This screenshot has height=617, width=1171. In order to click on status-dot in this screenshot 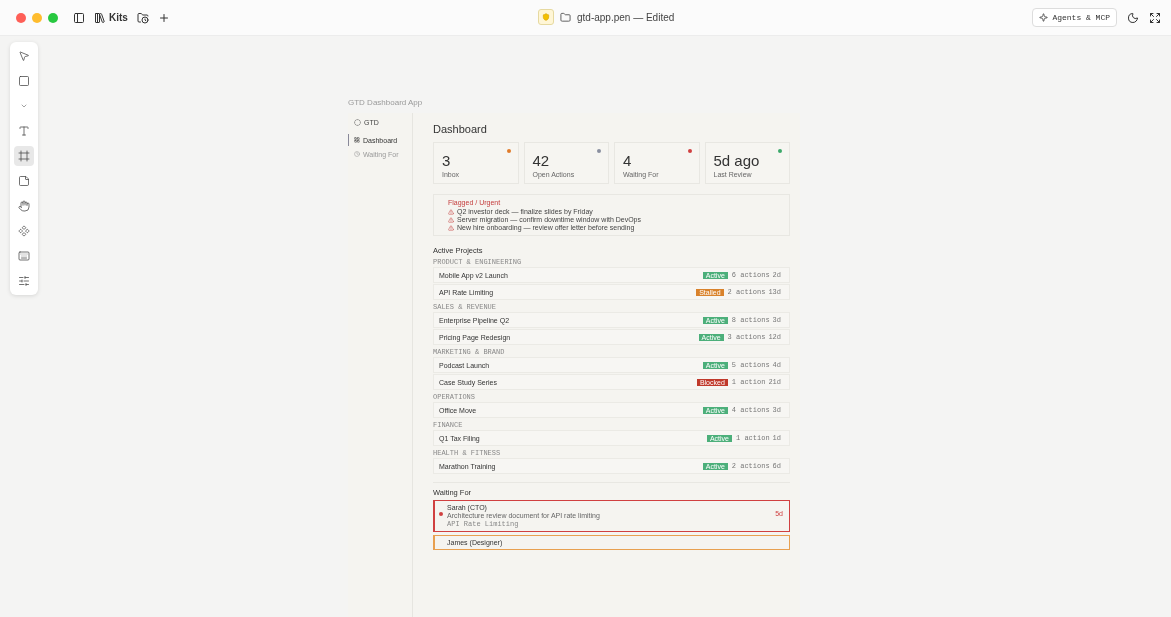, I will do `click(441, 514)`.